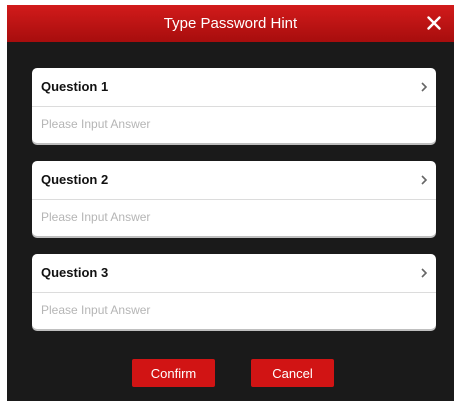 The height and width of the screenshot is (401, 454). I want to click on question-3-selector: Question 3, so click(234, 273).